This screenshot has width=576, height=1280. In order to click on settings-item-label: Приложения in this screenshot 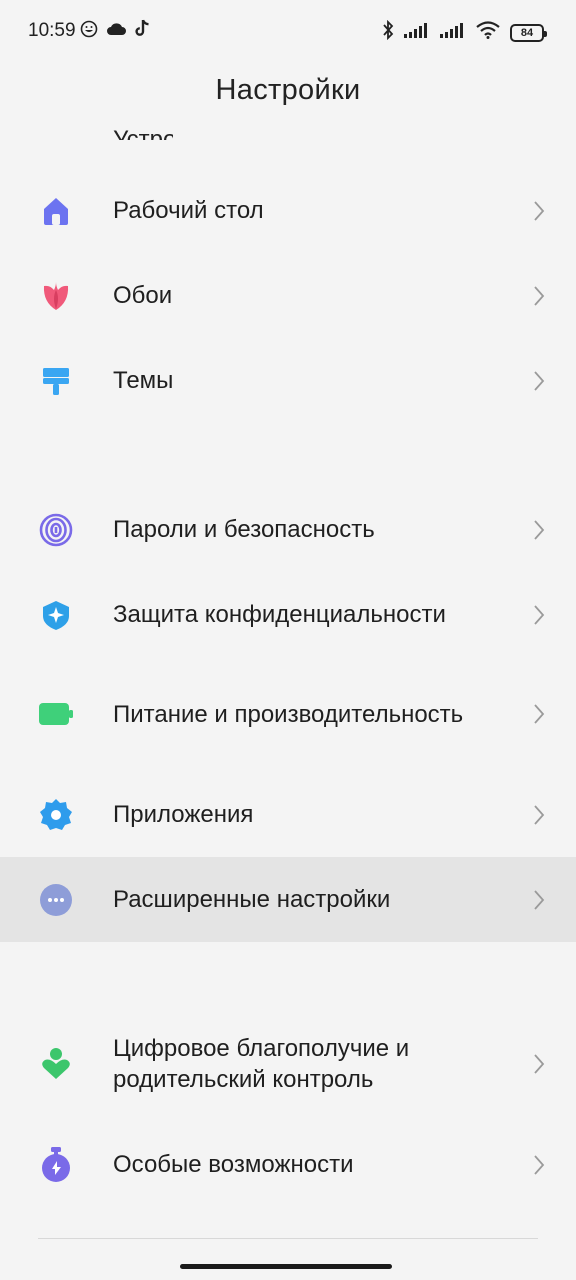, I will do `click(183, 814)`.